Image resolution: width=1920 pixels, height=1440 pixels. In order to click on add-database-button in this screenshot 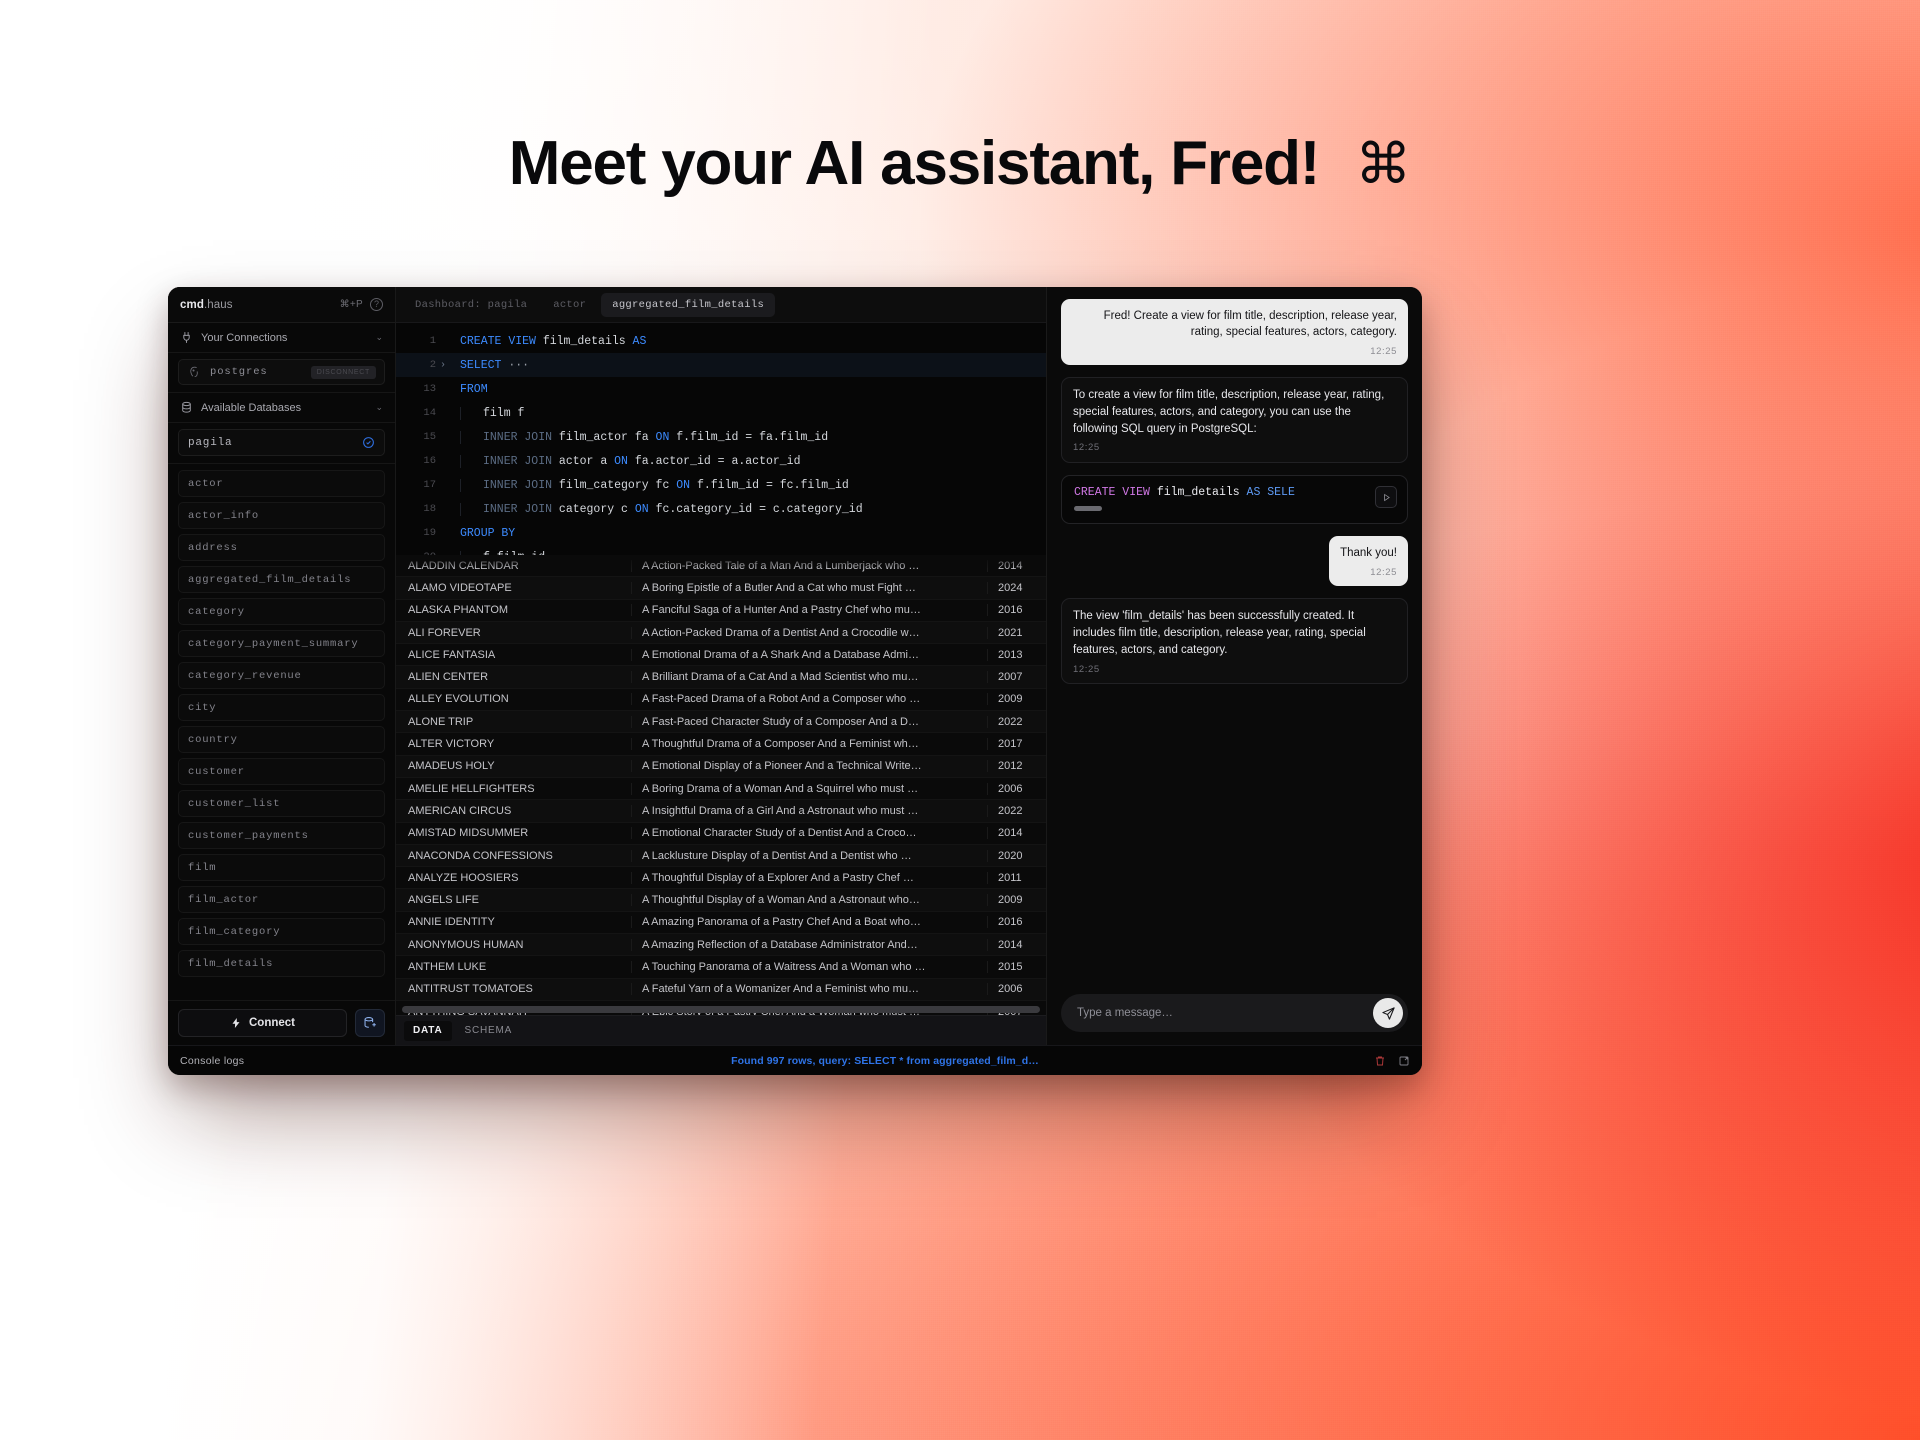, I will do `click(370, 1023)`.